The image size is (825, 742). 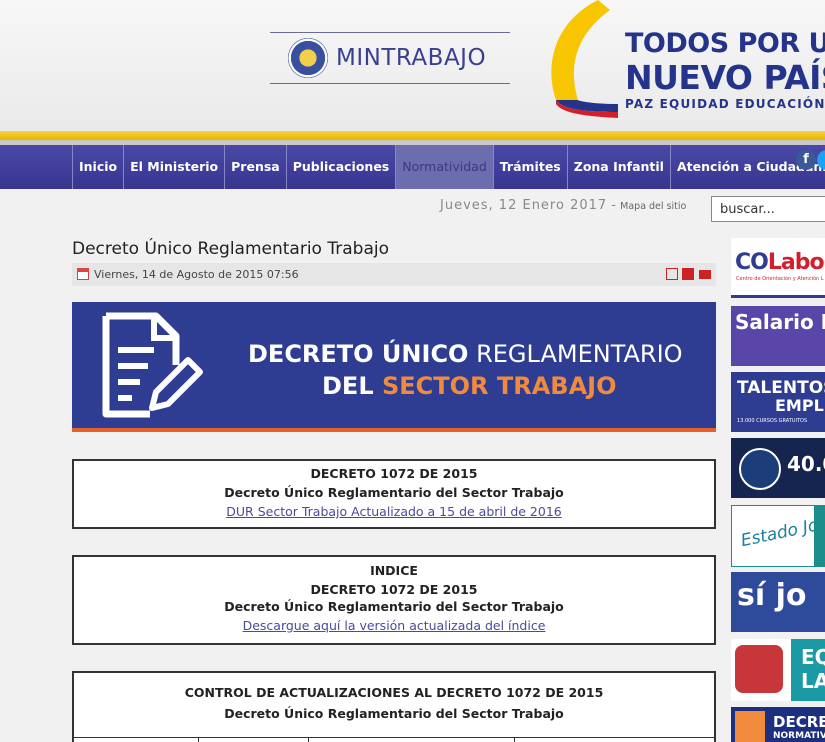 I want to click on estado-joven-text: Estado Joven, so click(x=782, y=530).